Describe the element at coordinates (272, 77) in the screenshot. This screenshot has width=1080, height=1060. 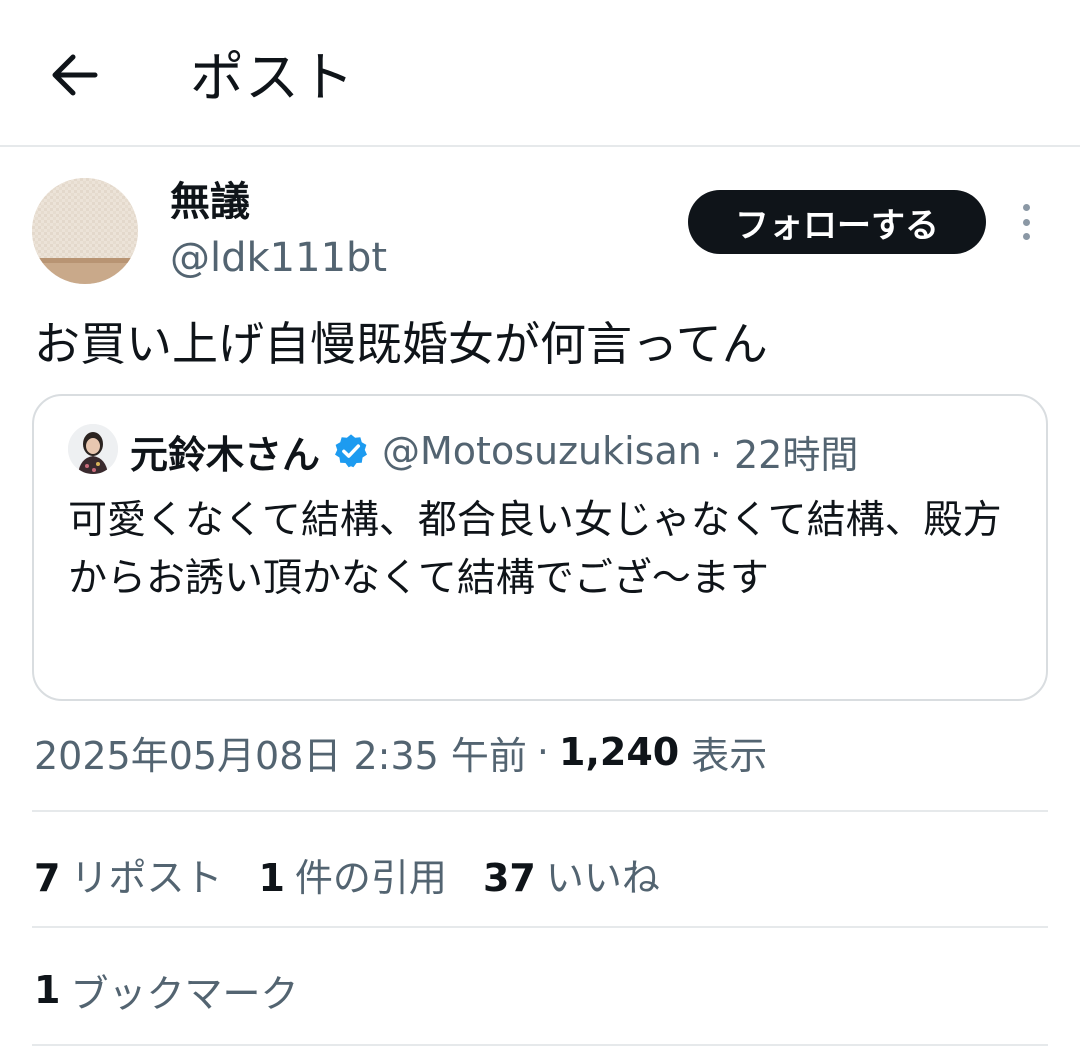
I see `page-title: ポスト` at that location.